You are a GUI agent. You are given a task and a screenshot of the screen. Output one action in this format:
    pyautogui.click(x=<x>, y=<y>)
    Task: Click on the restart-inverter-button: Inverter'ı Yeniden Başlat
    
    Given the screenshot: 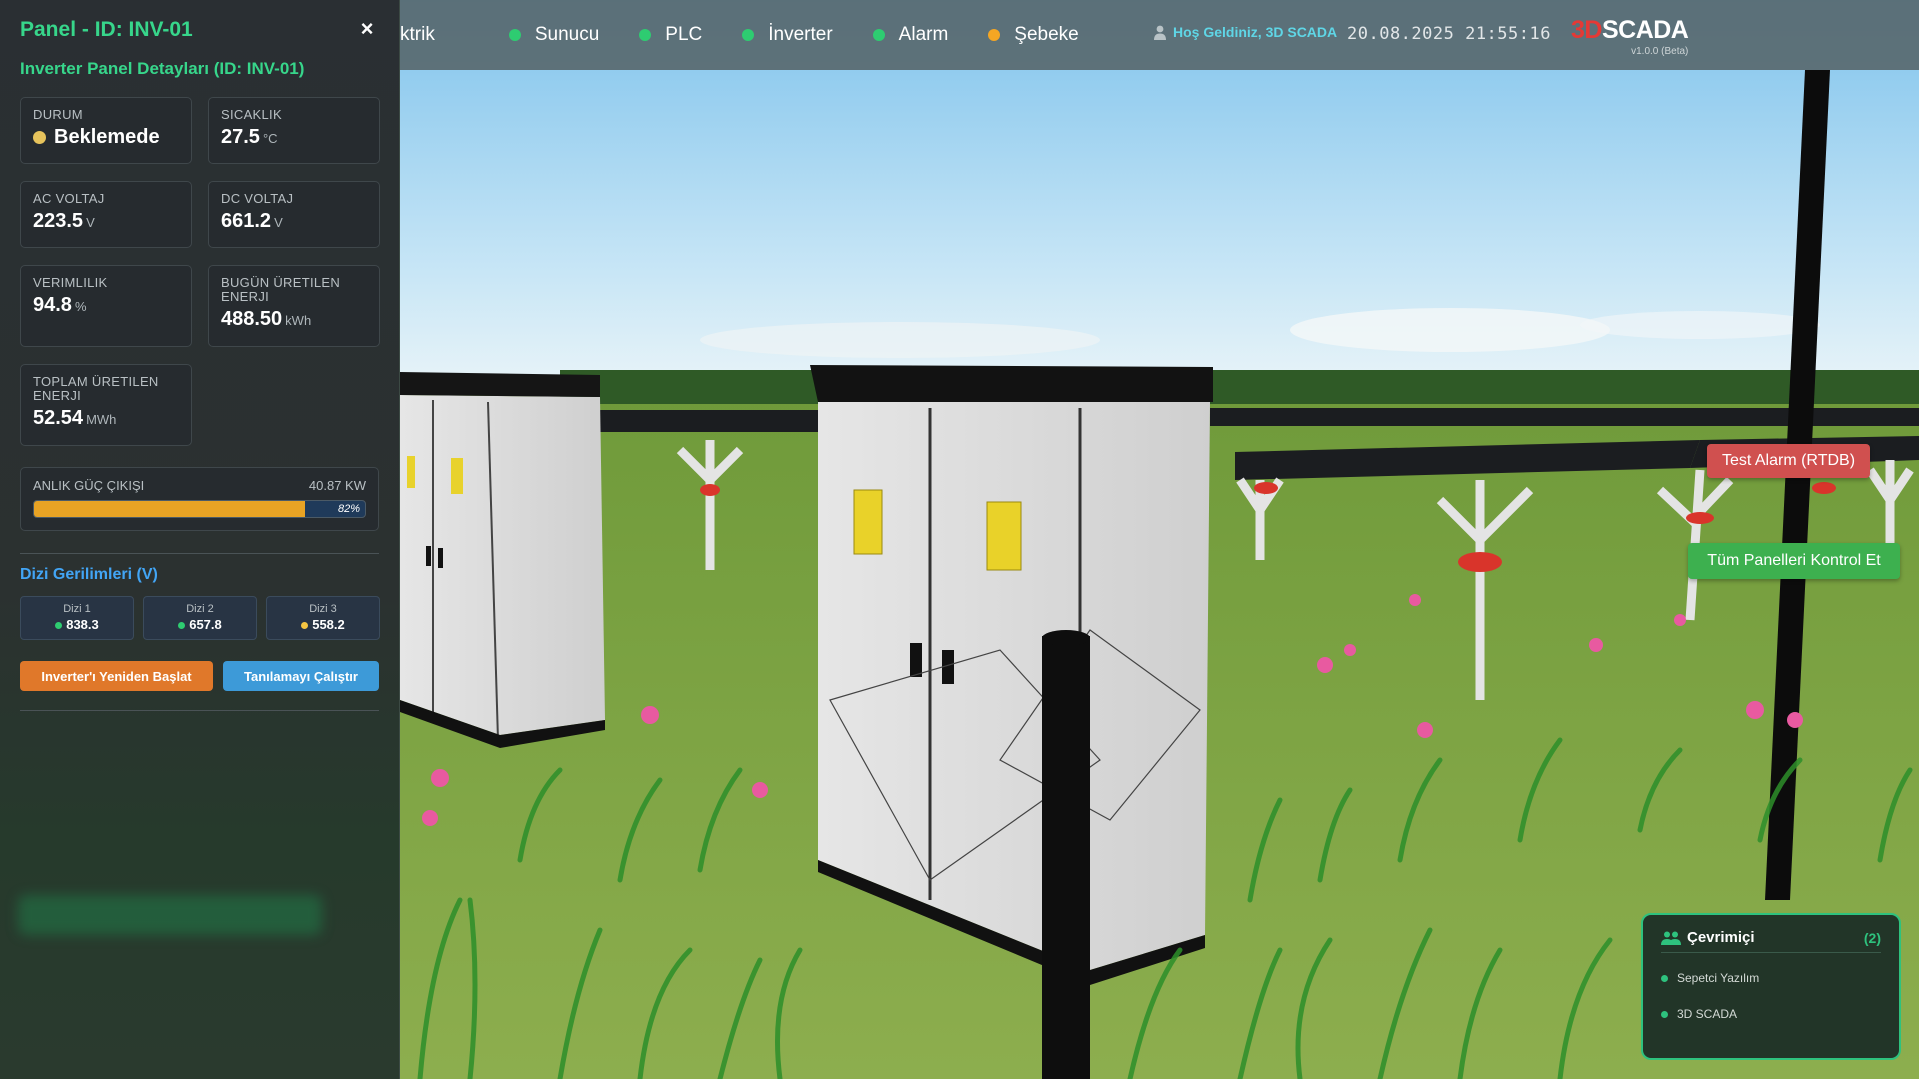 What is the action you would take?
    pyautogui.click(x=116, y=676)
    